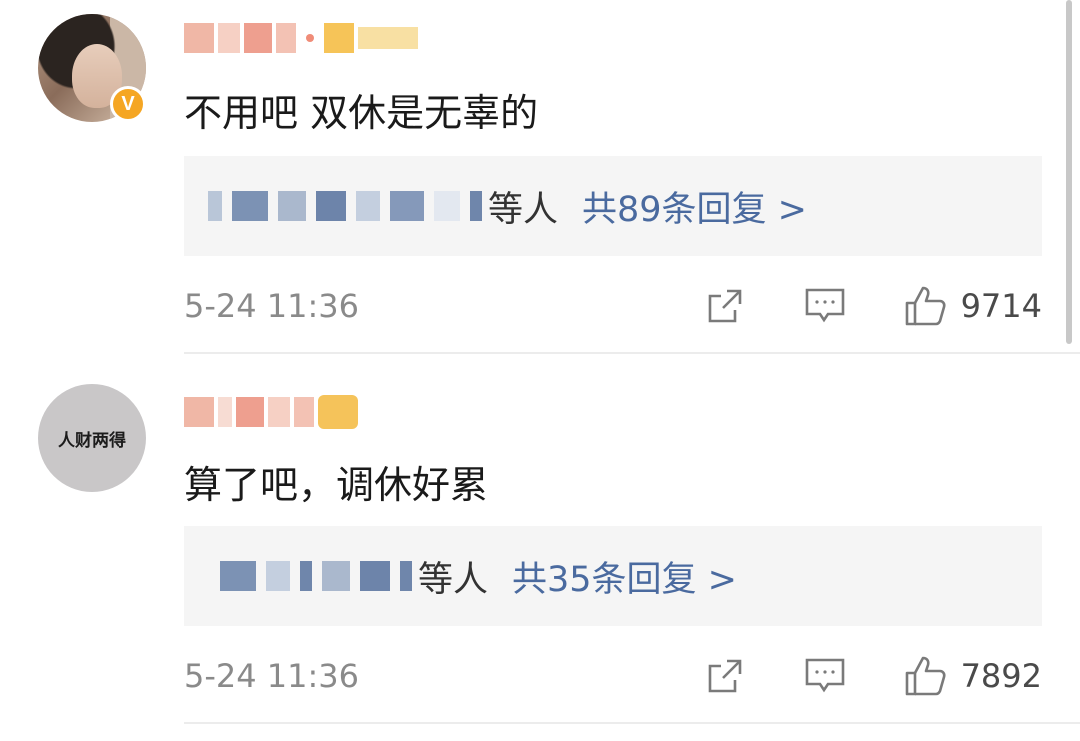  I want to click on scrollbar, so click(1069, 172).